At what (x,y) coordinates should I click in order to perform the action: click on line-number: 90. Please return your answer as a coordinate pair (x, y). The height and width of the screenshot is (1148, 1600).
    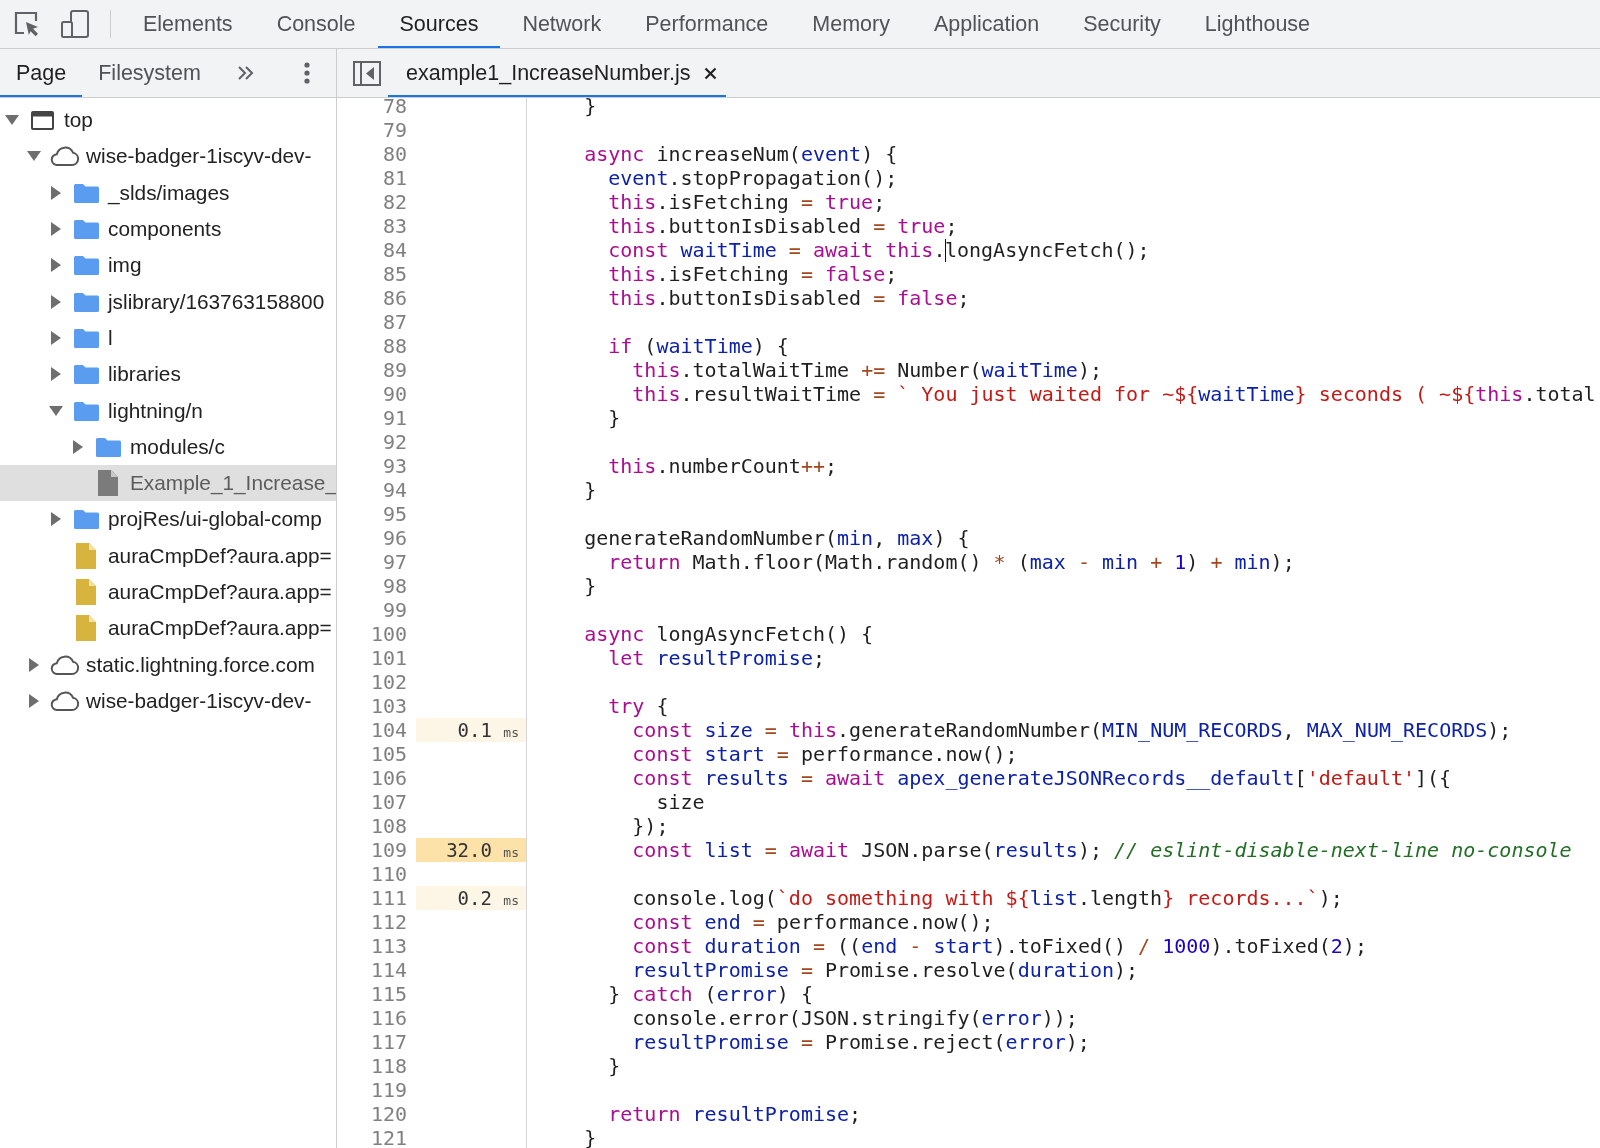
    Looking at the image, I should click on (394, 394).